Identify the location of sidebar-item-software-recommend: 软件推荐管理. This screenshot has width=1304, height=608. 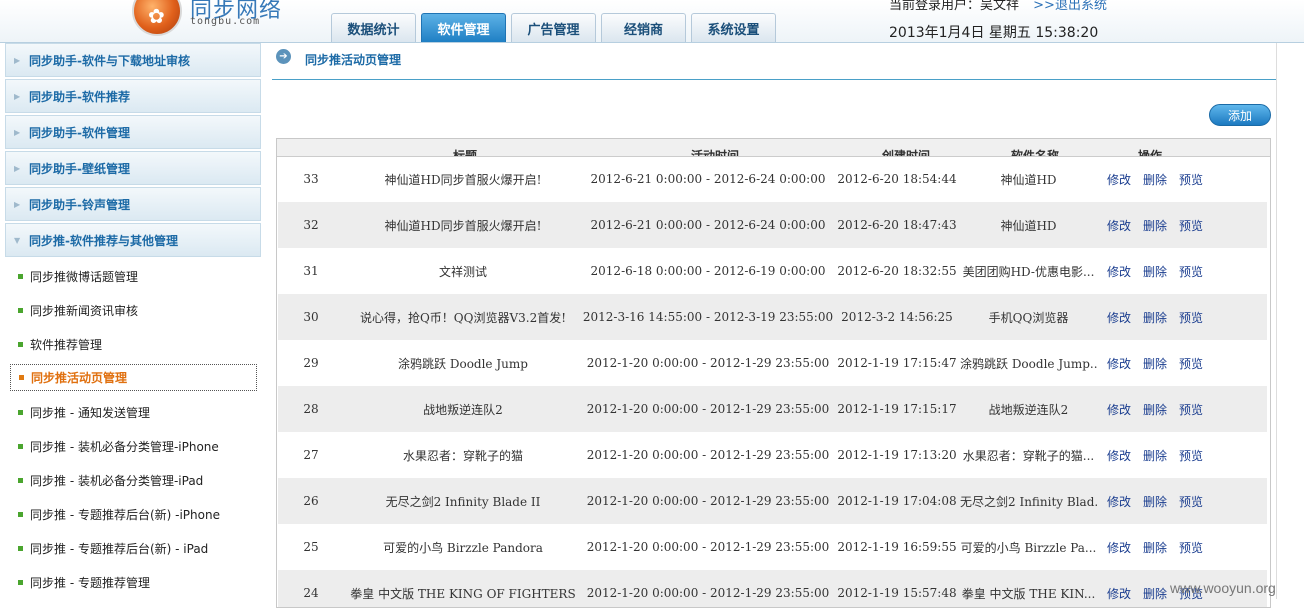
(133, 344).